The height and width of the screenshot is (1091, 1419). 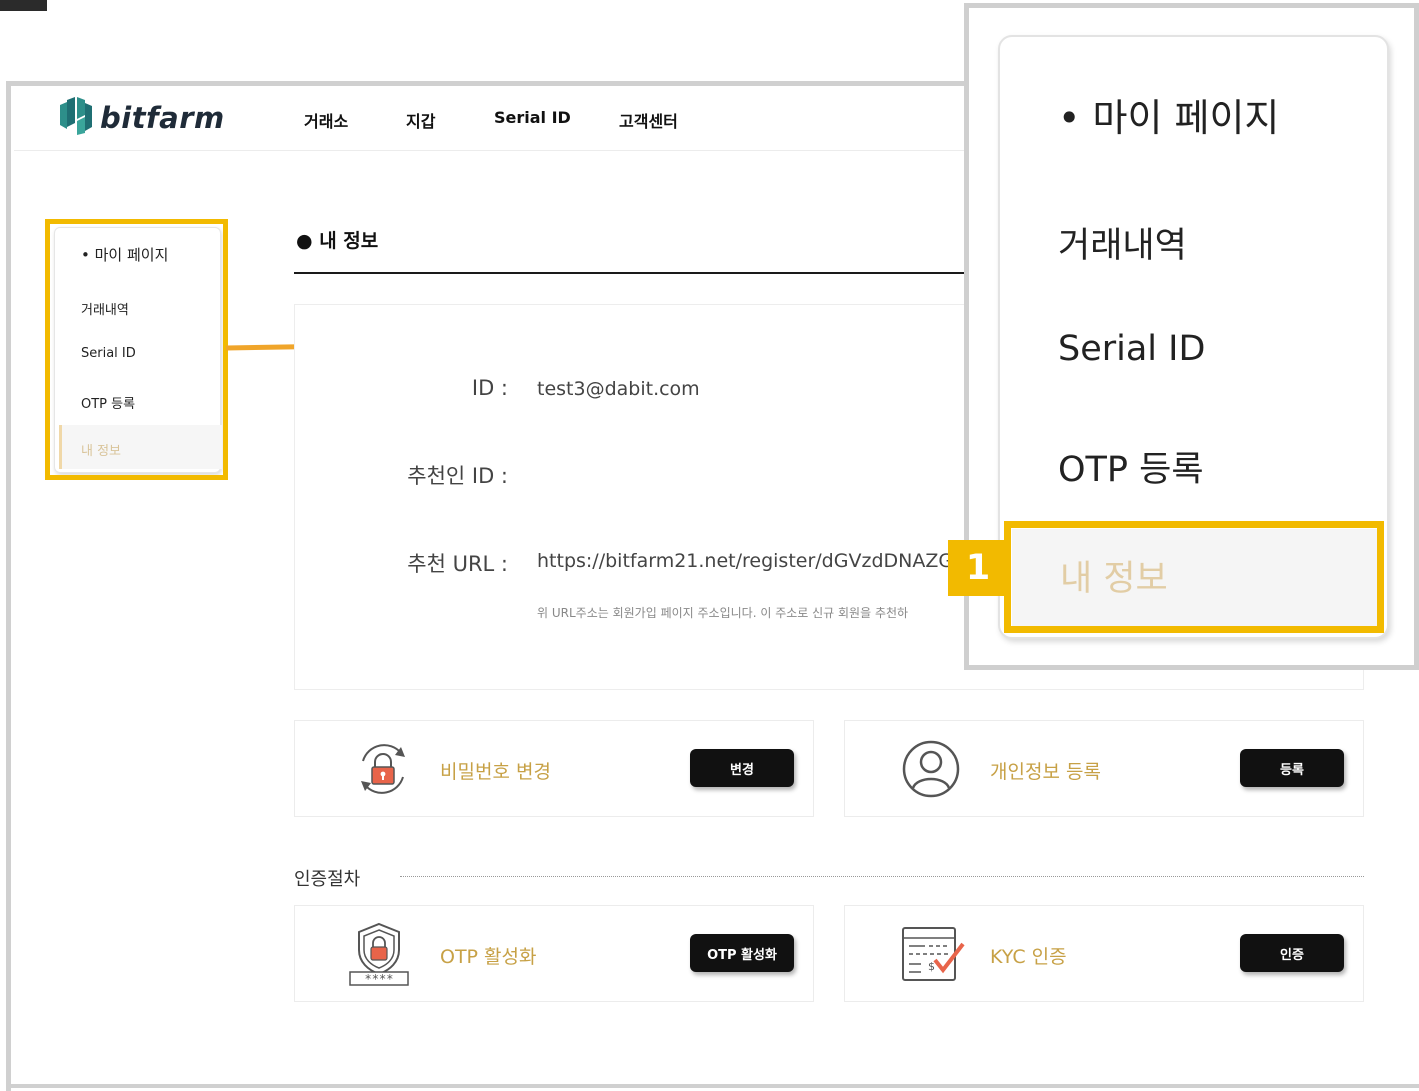 What do you see at coordinates (882, 876) in the screenshot?
I see `auth-section-divider` at bounding box center [882, 876].